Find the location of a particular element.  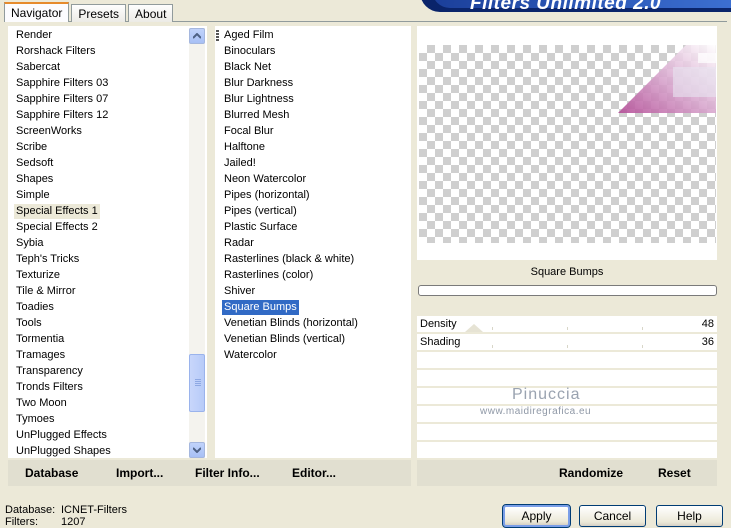

chevron-up-icon is located at coordinates (197, 36).